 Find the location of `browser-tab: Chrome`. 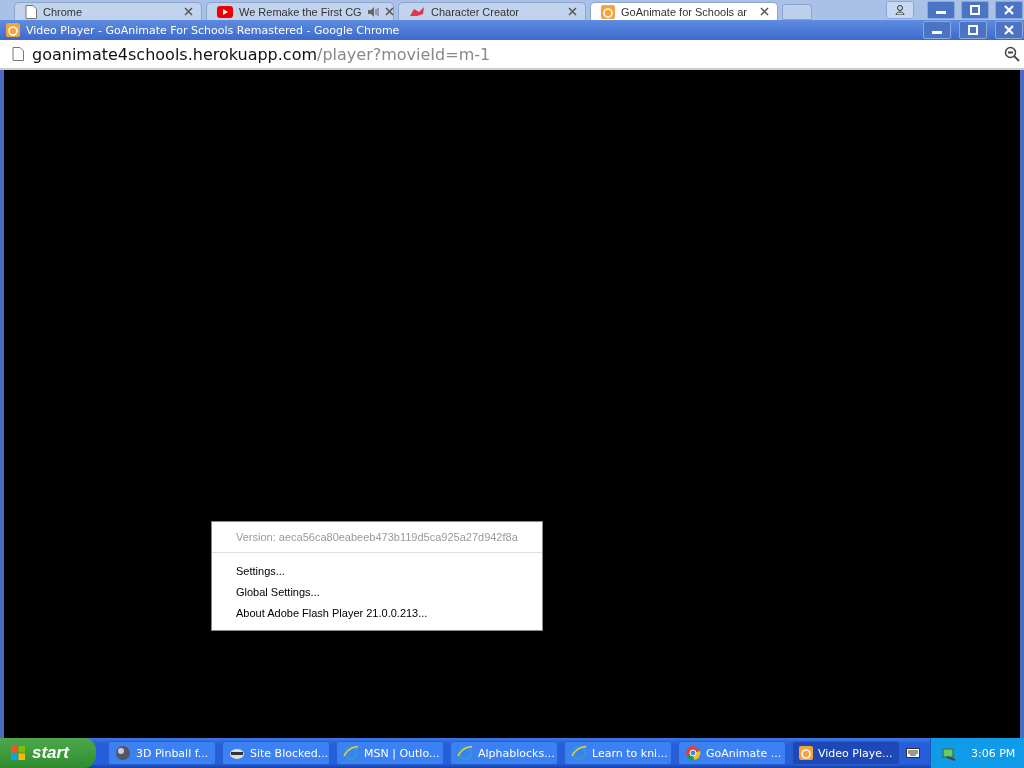

browser-tab: Chrome is located at coordinates (108, 11).